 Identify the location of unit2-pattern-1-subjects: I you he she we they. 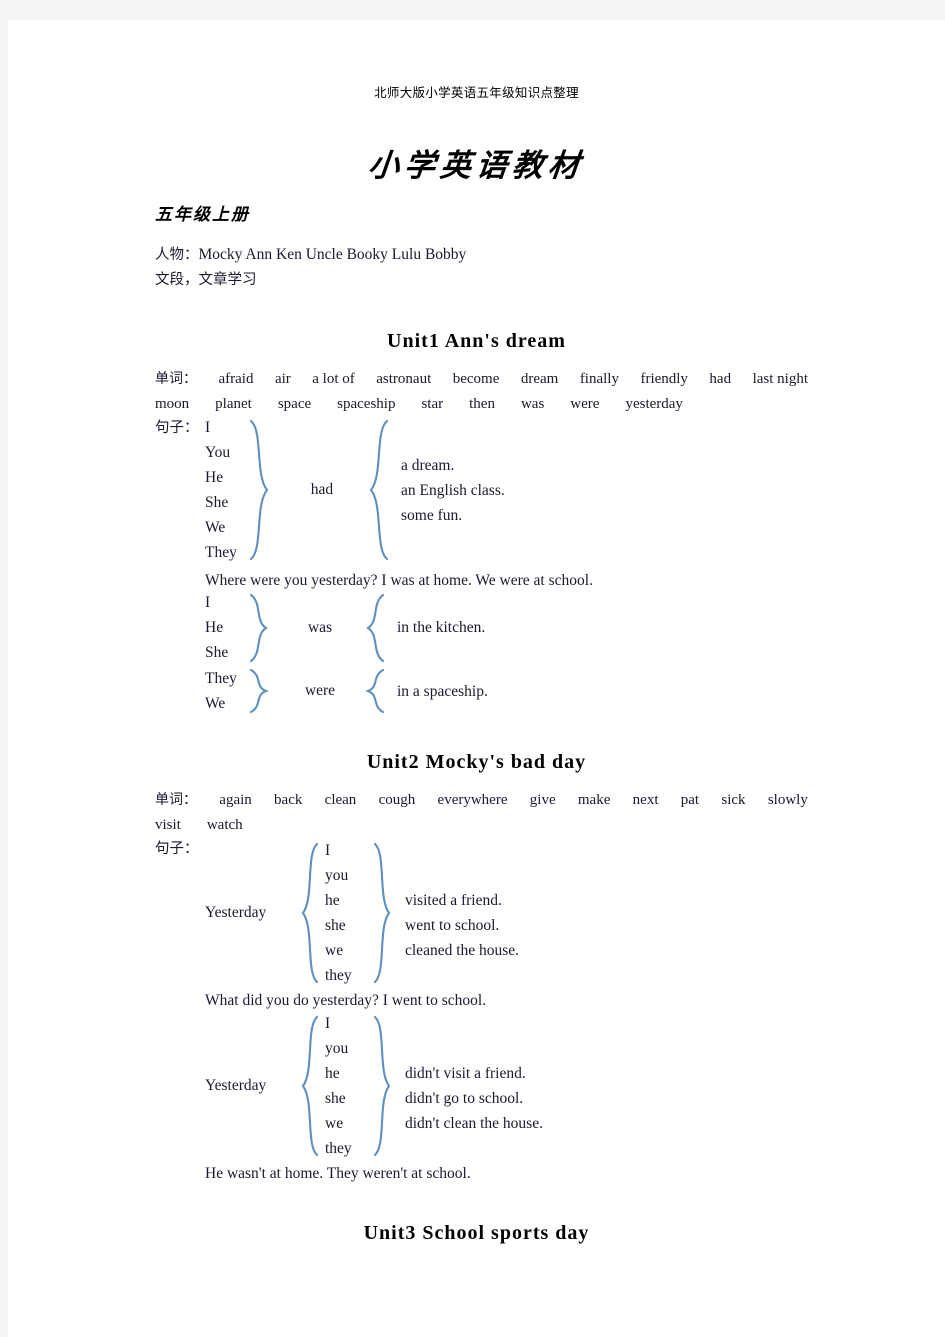
(348, 913).